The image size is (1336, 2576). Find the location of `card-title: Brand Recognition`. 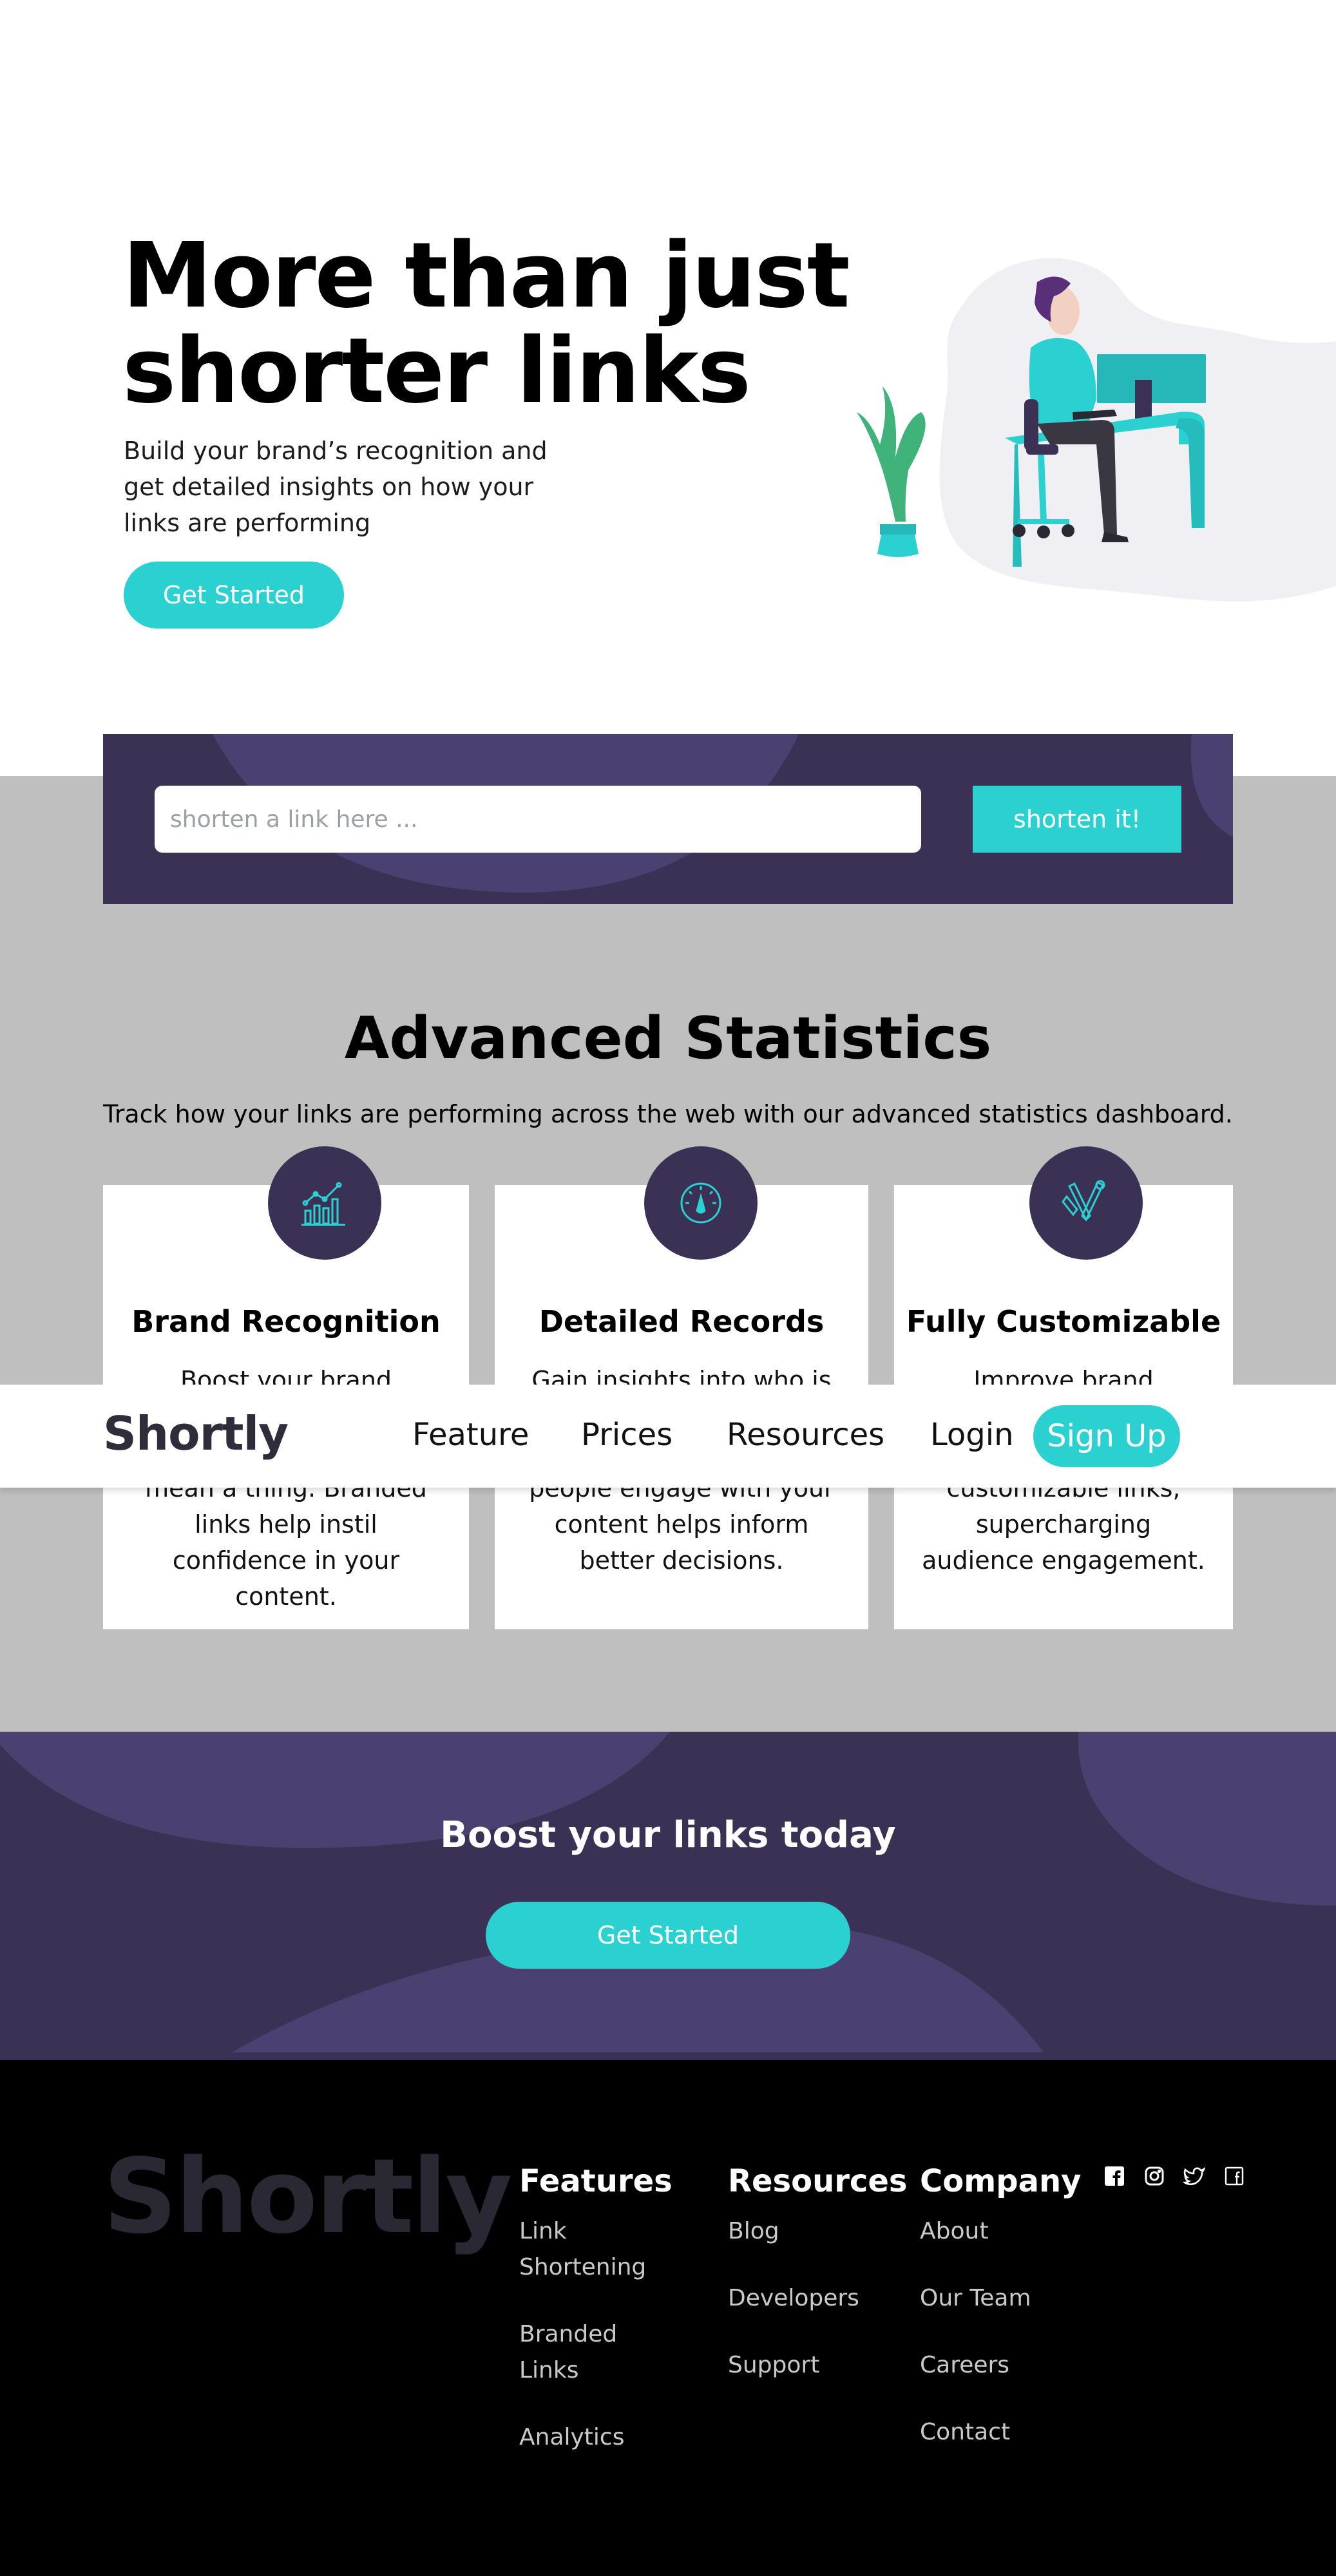

card-title: Brand Recognition is located at coordinates (286, 1321).